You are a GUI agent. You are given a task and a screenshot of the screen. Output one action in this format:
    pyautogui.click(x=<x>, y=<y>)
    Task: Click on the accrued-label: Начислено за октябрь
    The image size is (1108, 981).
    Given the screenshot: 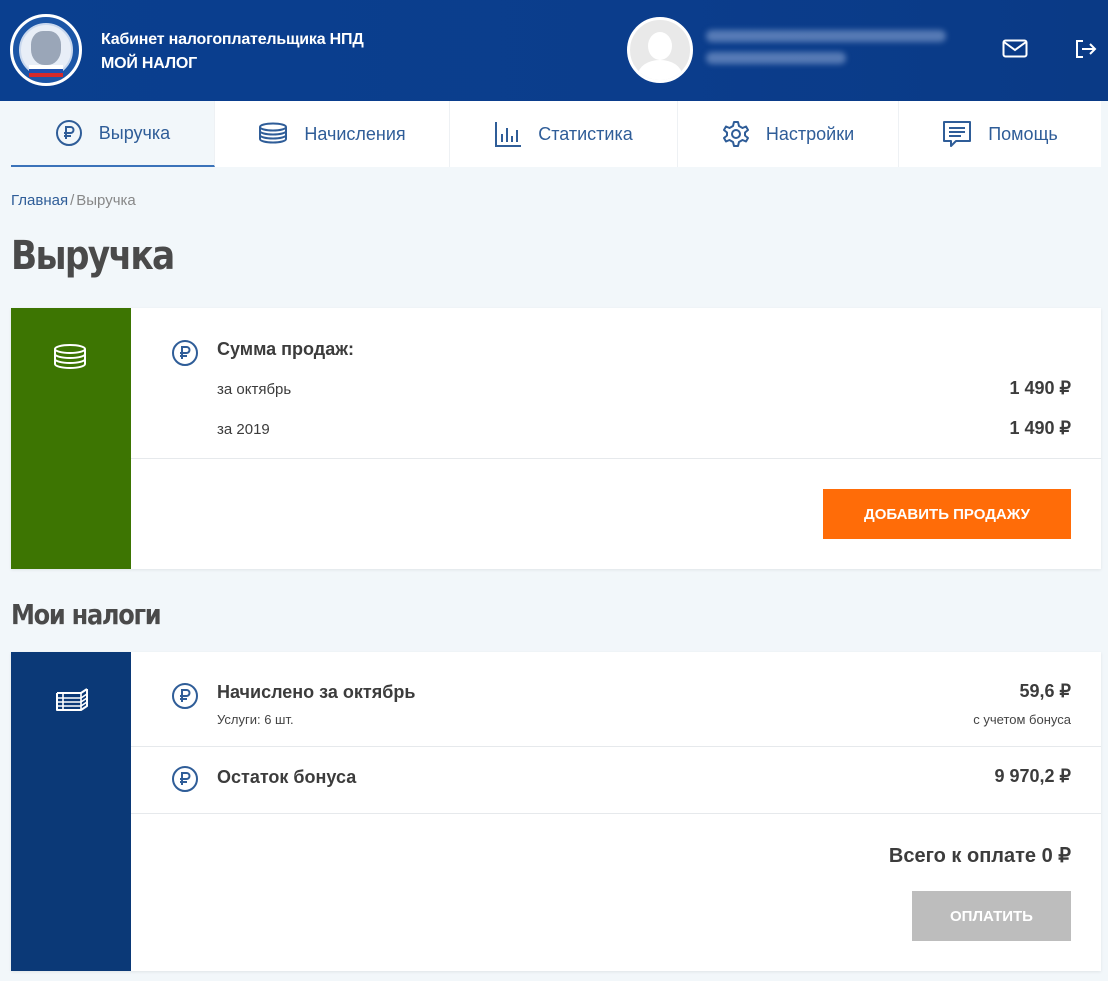 What is the action you would take?
    pyautogui.click(x=316, y=692)
    